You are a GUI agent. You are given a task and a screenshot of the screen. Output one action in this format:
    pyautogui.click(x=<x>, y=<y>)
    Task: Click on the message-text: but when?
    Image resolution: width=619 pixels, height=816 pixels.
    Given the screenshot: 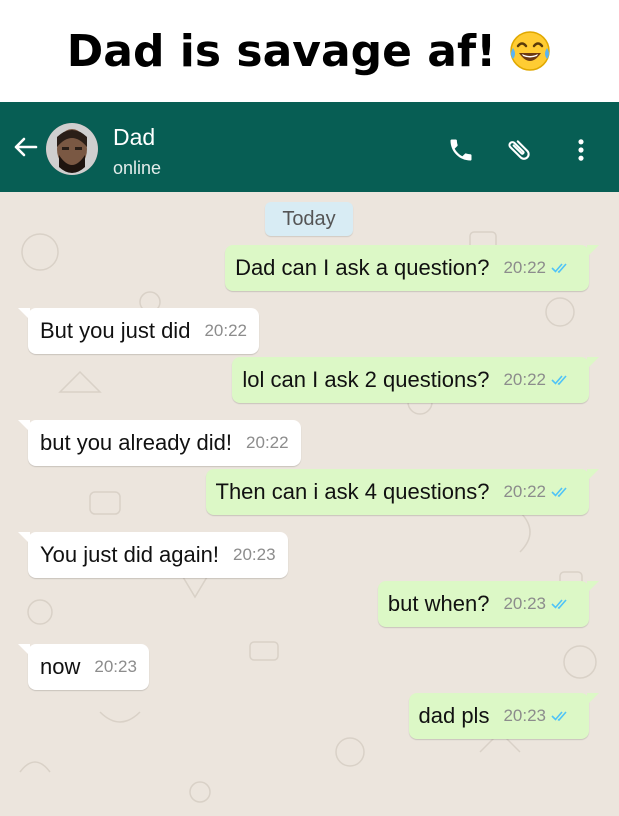 What is the action you would take?
    pyautogui.click(x=438, y=603)
    